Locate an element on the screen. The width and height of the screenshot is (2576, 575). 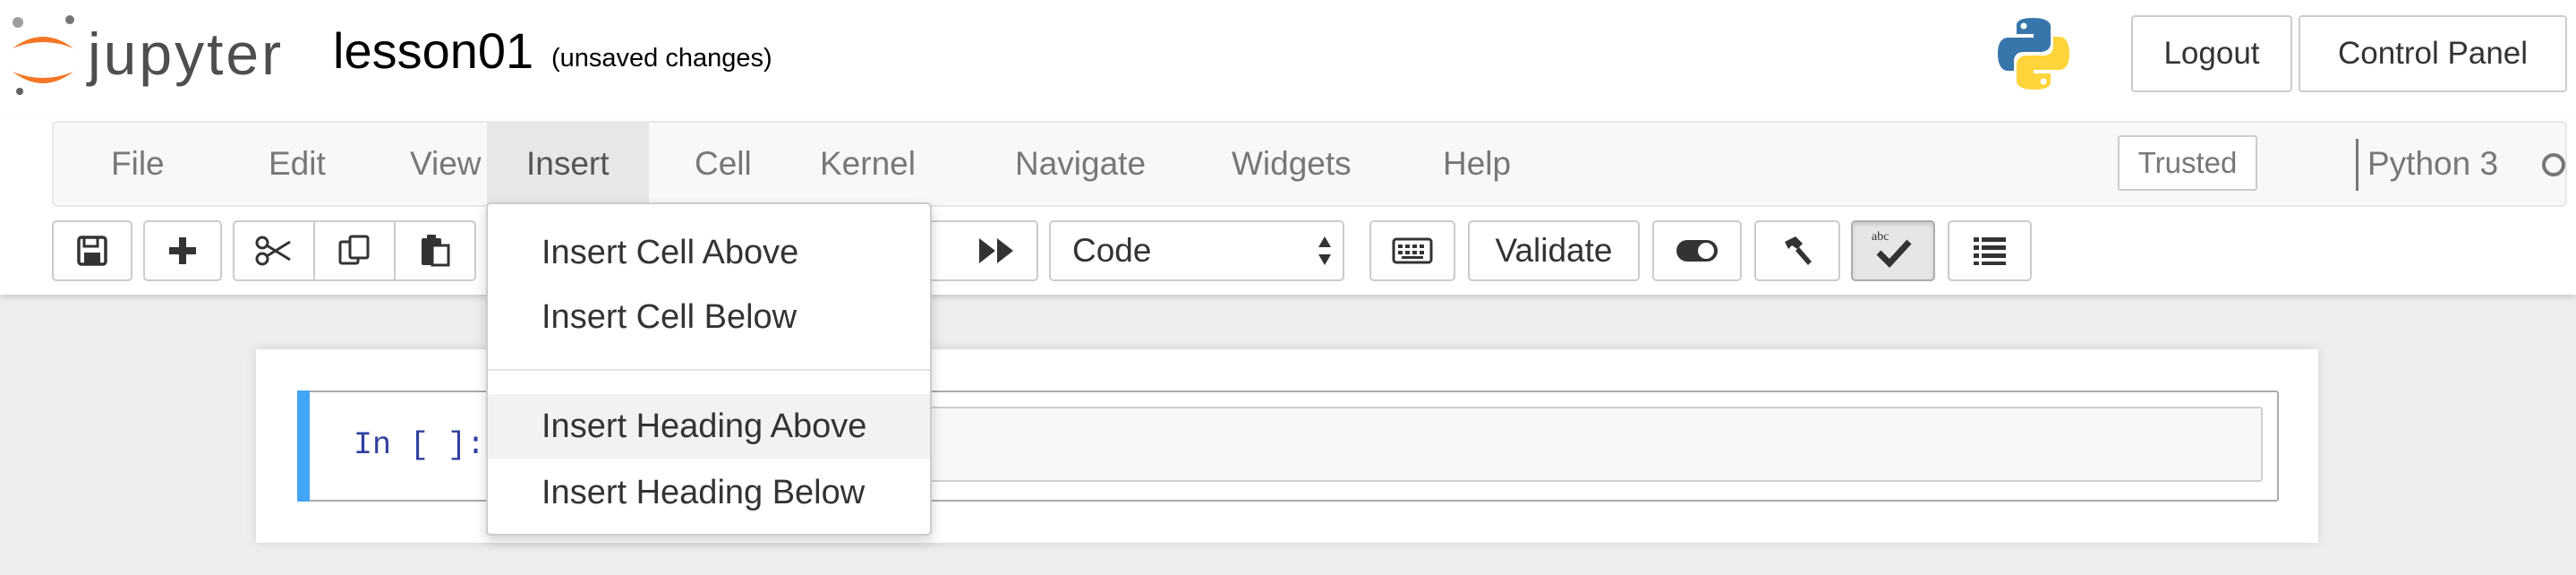
menu-help: Help is located at coordinates (1476, 164).